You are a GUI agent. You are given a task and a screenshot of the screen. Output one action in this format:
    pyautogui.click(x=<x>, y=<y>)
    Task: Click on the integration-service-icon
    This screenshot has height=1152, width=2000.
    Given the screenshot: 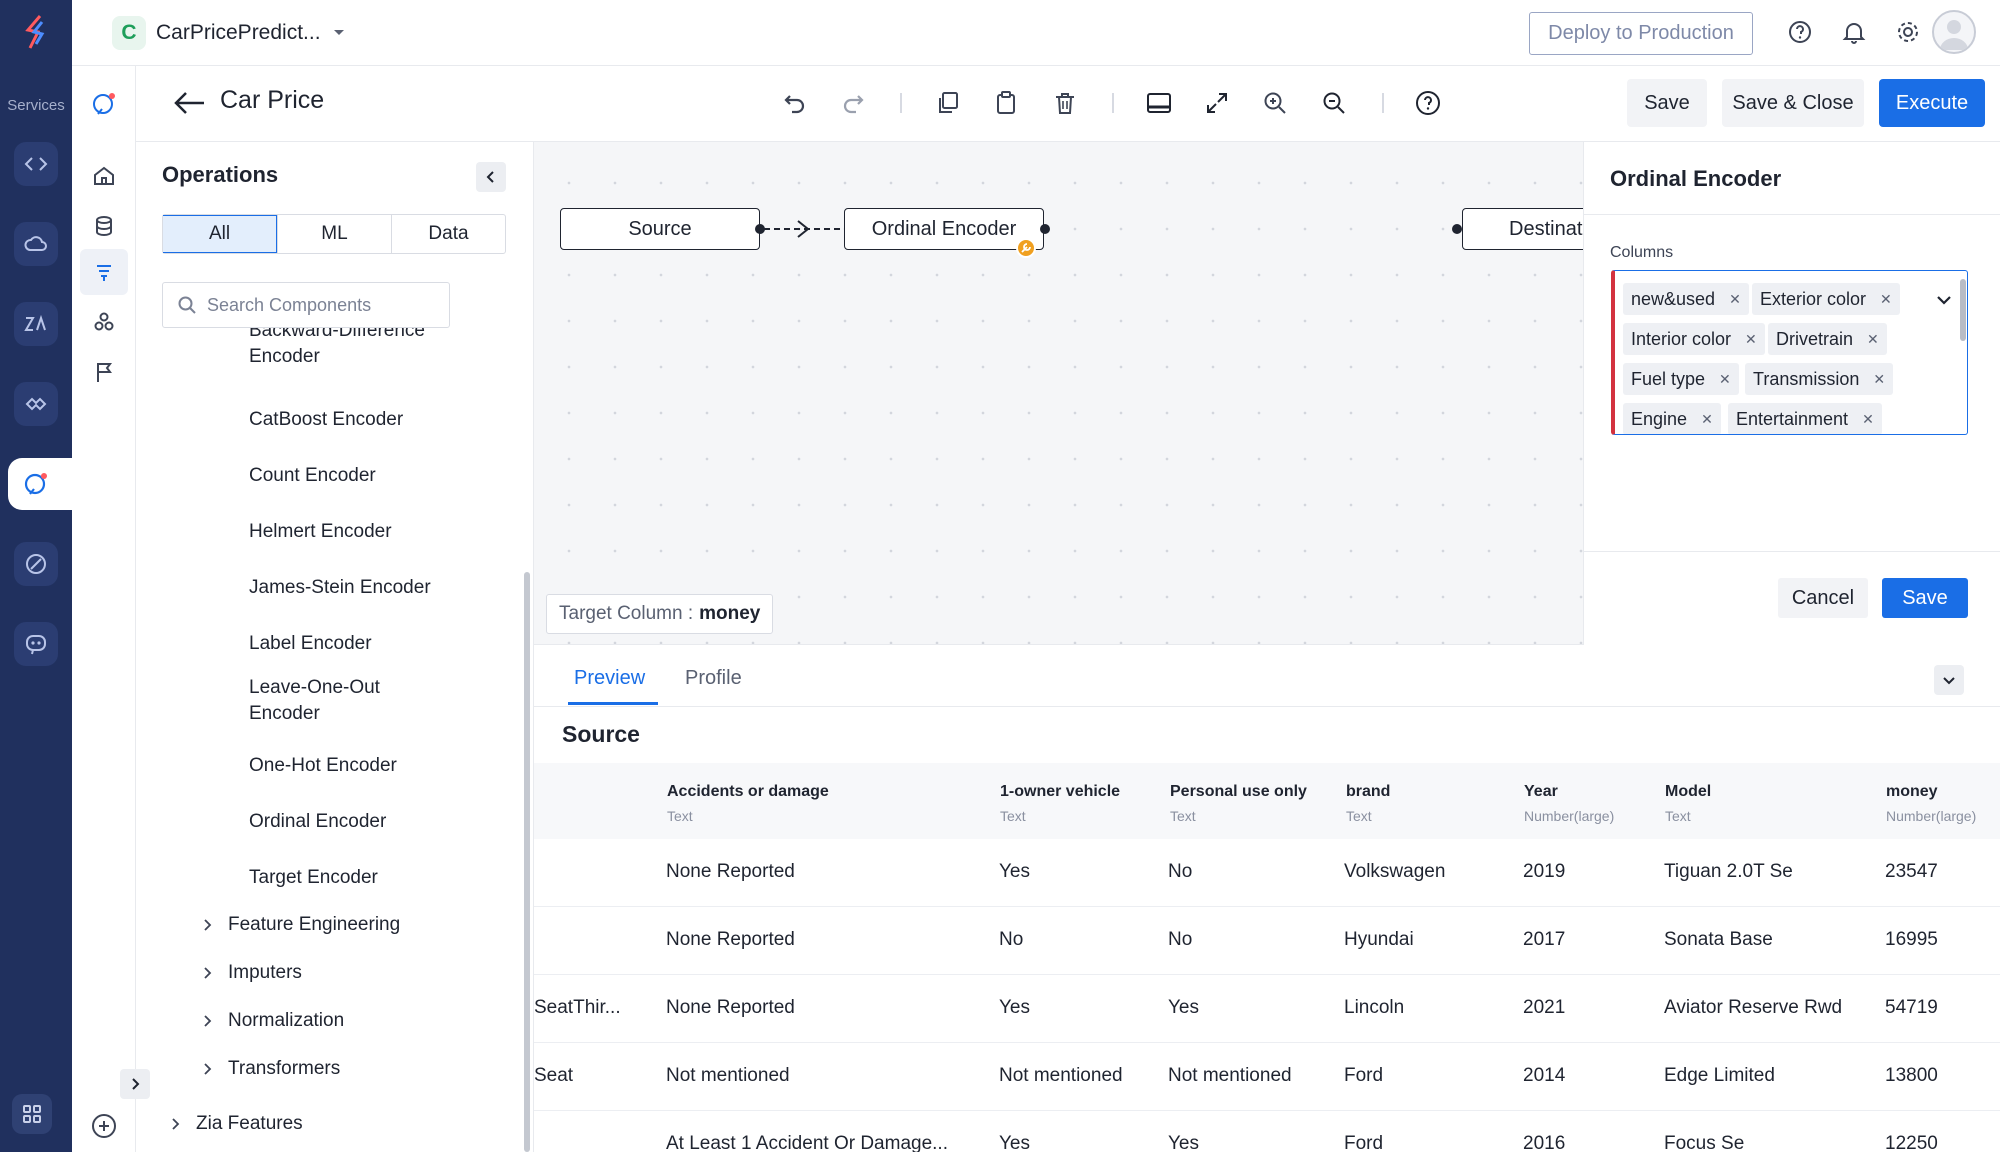 What is the action you would take?
    pyautogui.click(x=36, y=404)
    